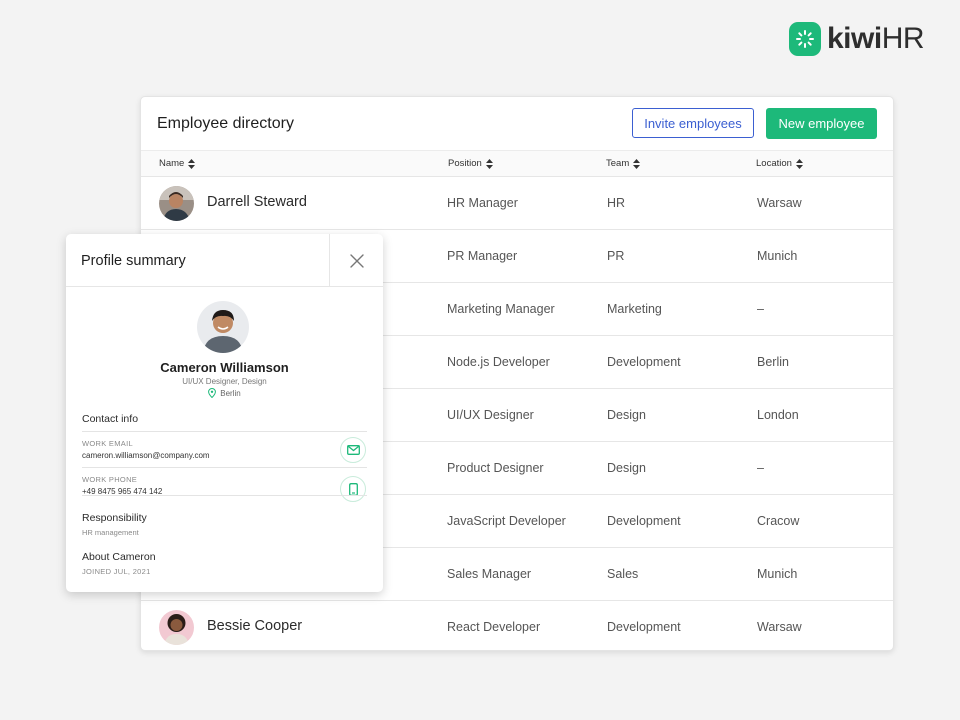  Describe the element at coordinates (517, 164) in the screenshot. I see `table-header: Name Position Team Location` at that location.